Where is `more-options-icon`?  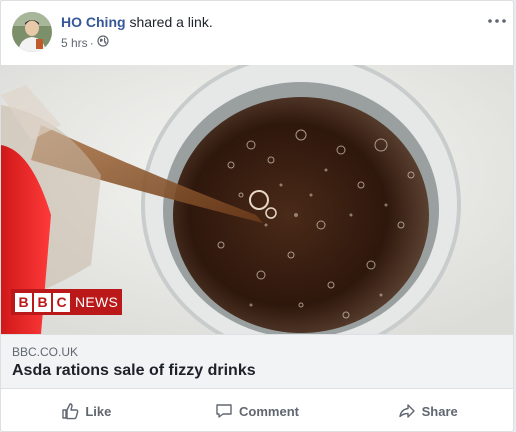
more-options-icon is located at coordinates (497, 21).